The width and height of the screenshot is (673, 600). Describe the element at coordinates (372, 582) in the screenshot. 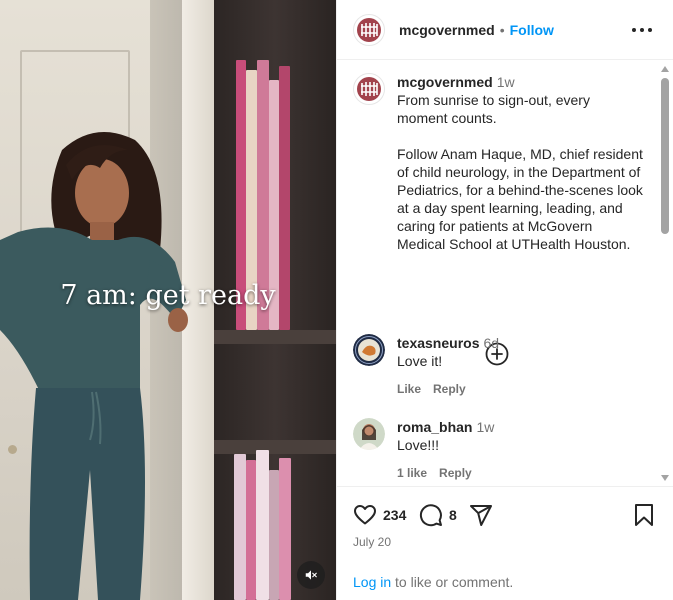

I see `login-link: Log in` at that location.